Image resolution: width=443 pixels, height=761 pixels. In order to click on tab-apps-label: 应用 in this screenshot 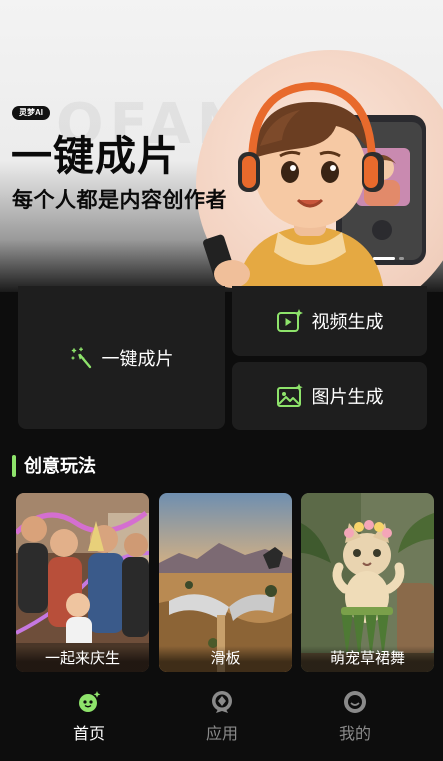, I will do `click(221, 734)`.